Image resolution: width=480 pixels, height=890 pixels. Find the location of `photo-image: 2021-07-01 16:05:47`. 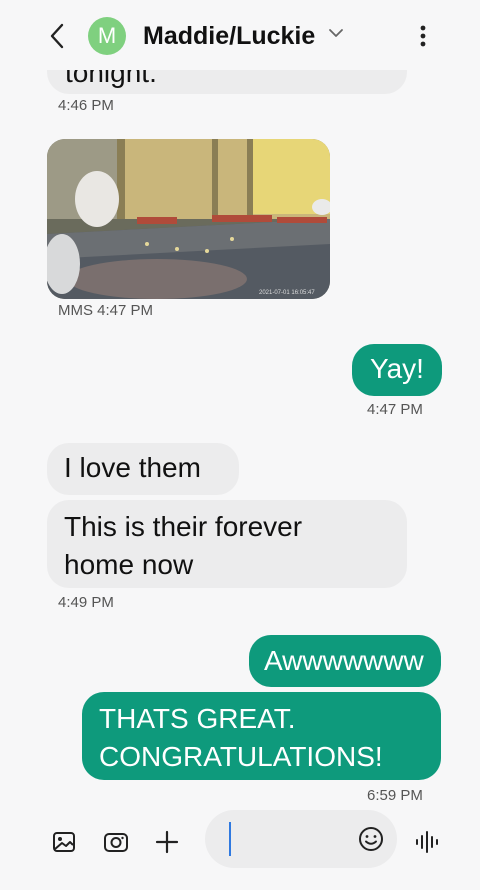

photo-image: 2021-07-01 16:05:47 is located at coordinates (188, 219).